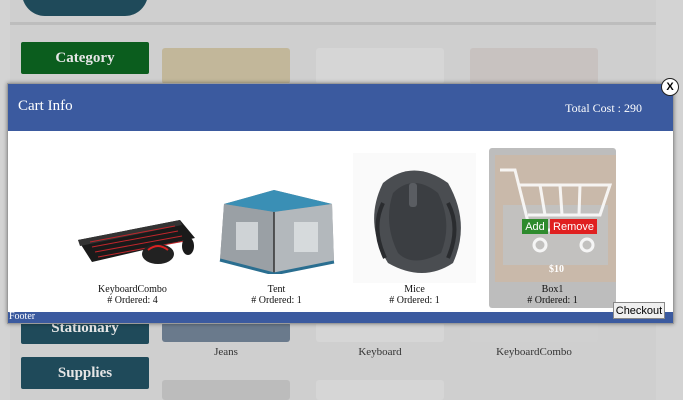 Image resolution: width=683 pixels, height=400 pixels. Describe the element at coordinates (670, 87) in the screenshot. I see `close-button: X` at that location.